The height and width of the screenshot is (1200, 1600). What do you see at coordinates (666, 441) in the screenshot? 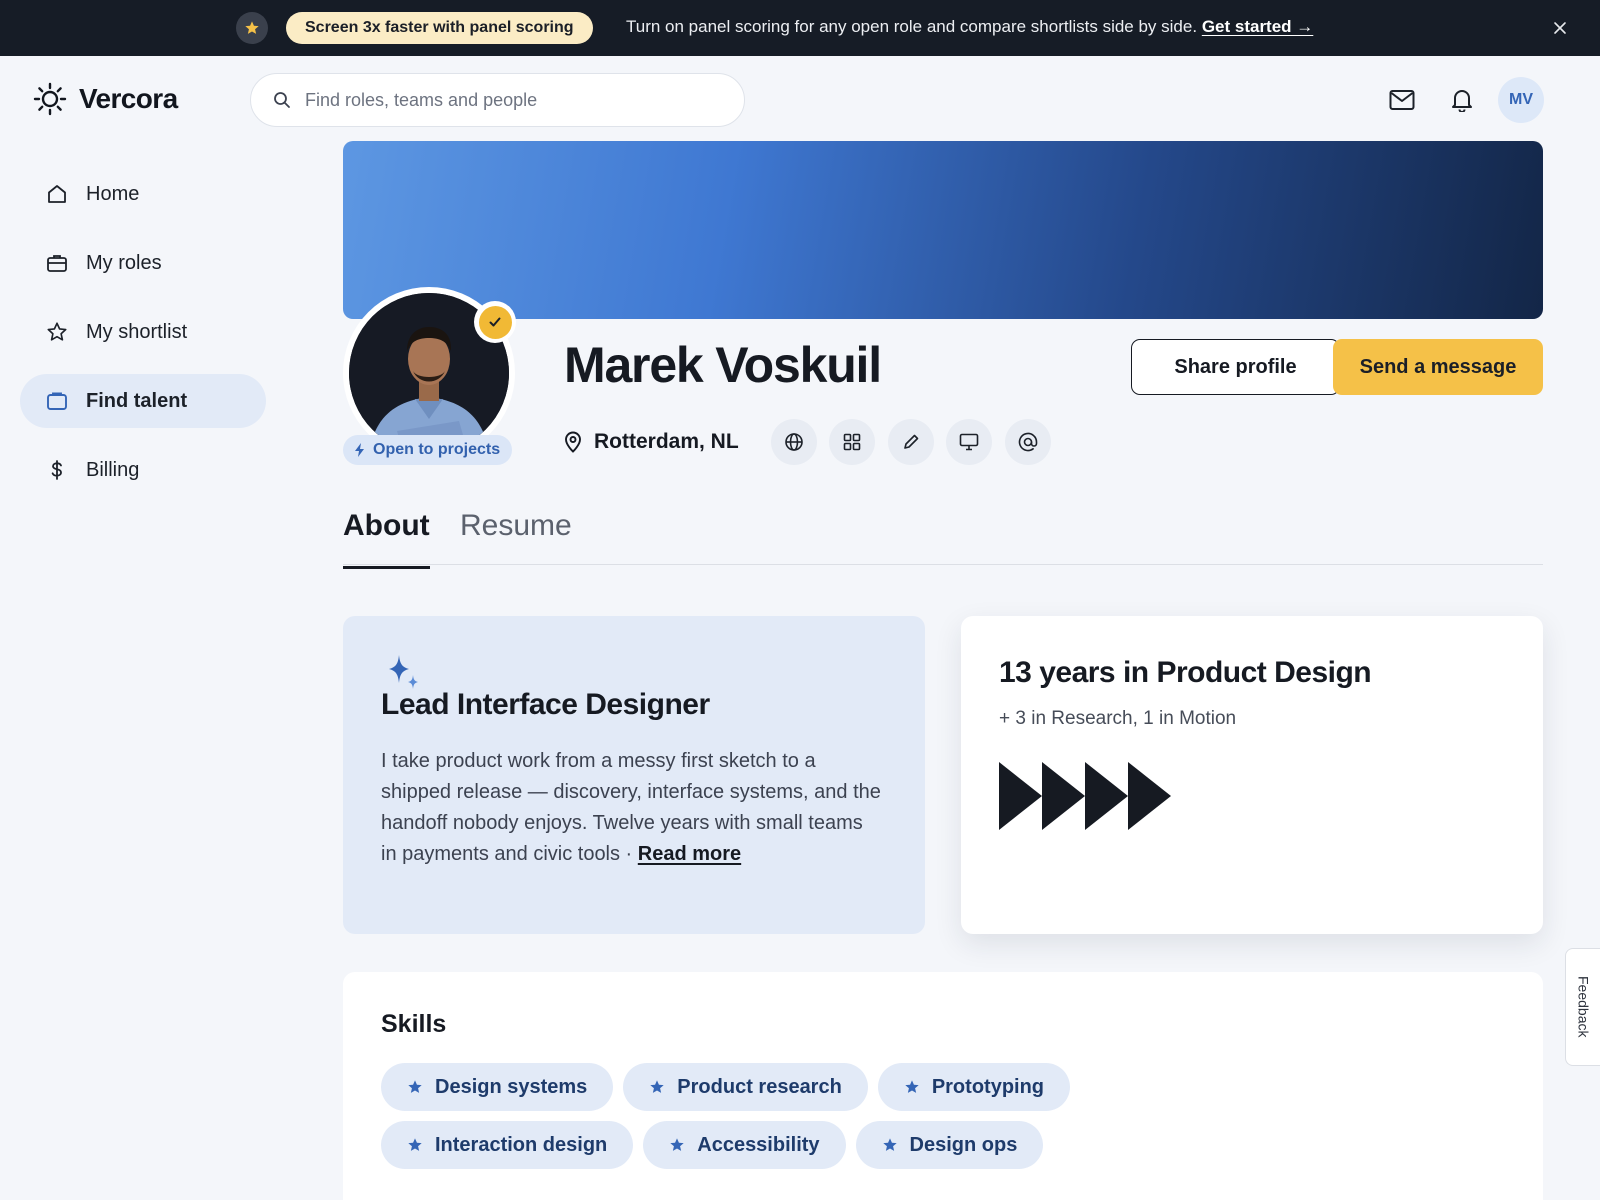
I see `location-text: Rotterdam, NL` at bounding box center [666, 441].